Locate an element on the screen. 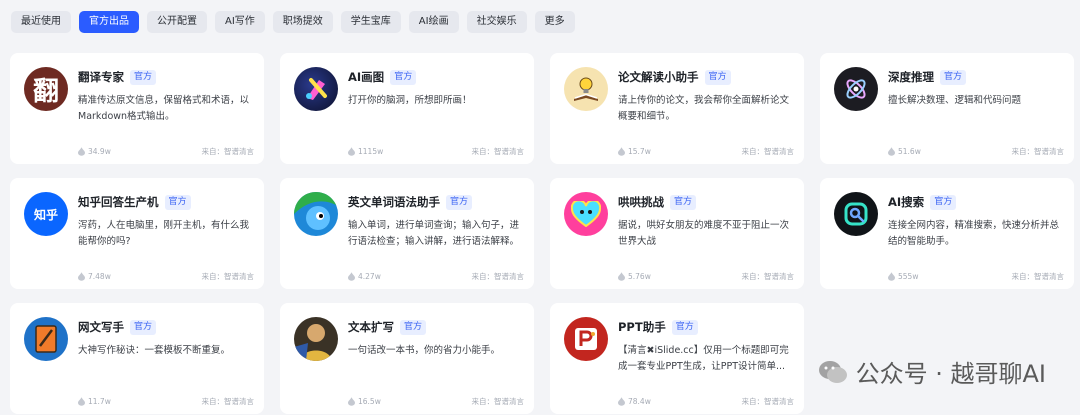  heart-challenge-icon is located at coordinates (586, 214).